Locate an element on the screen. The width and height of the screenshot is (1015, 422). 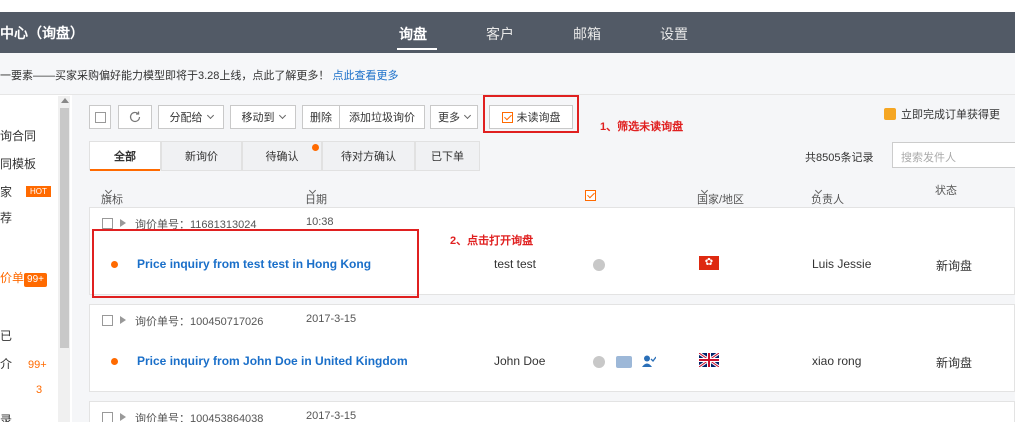
sidebar-item-hot: 家 HOT is located at coordinates (25, 191).